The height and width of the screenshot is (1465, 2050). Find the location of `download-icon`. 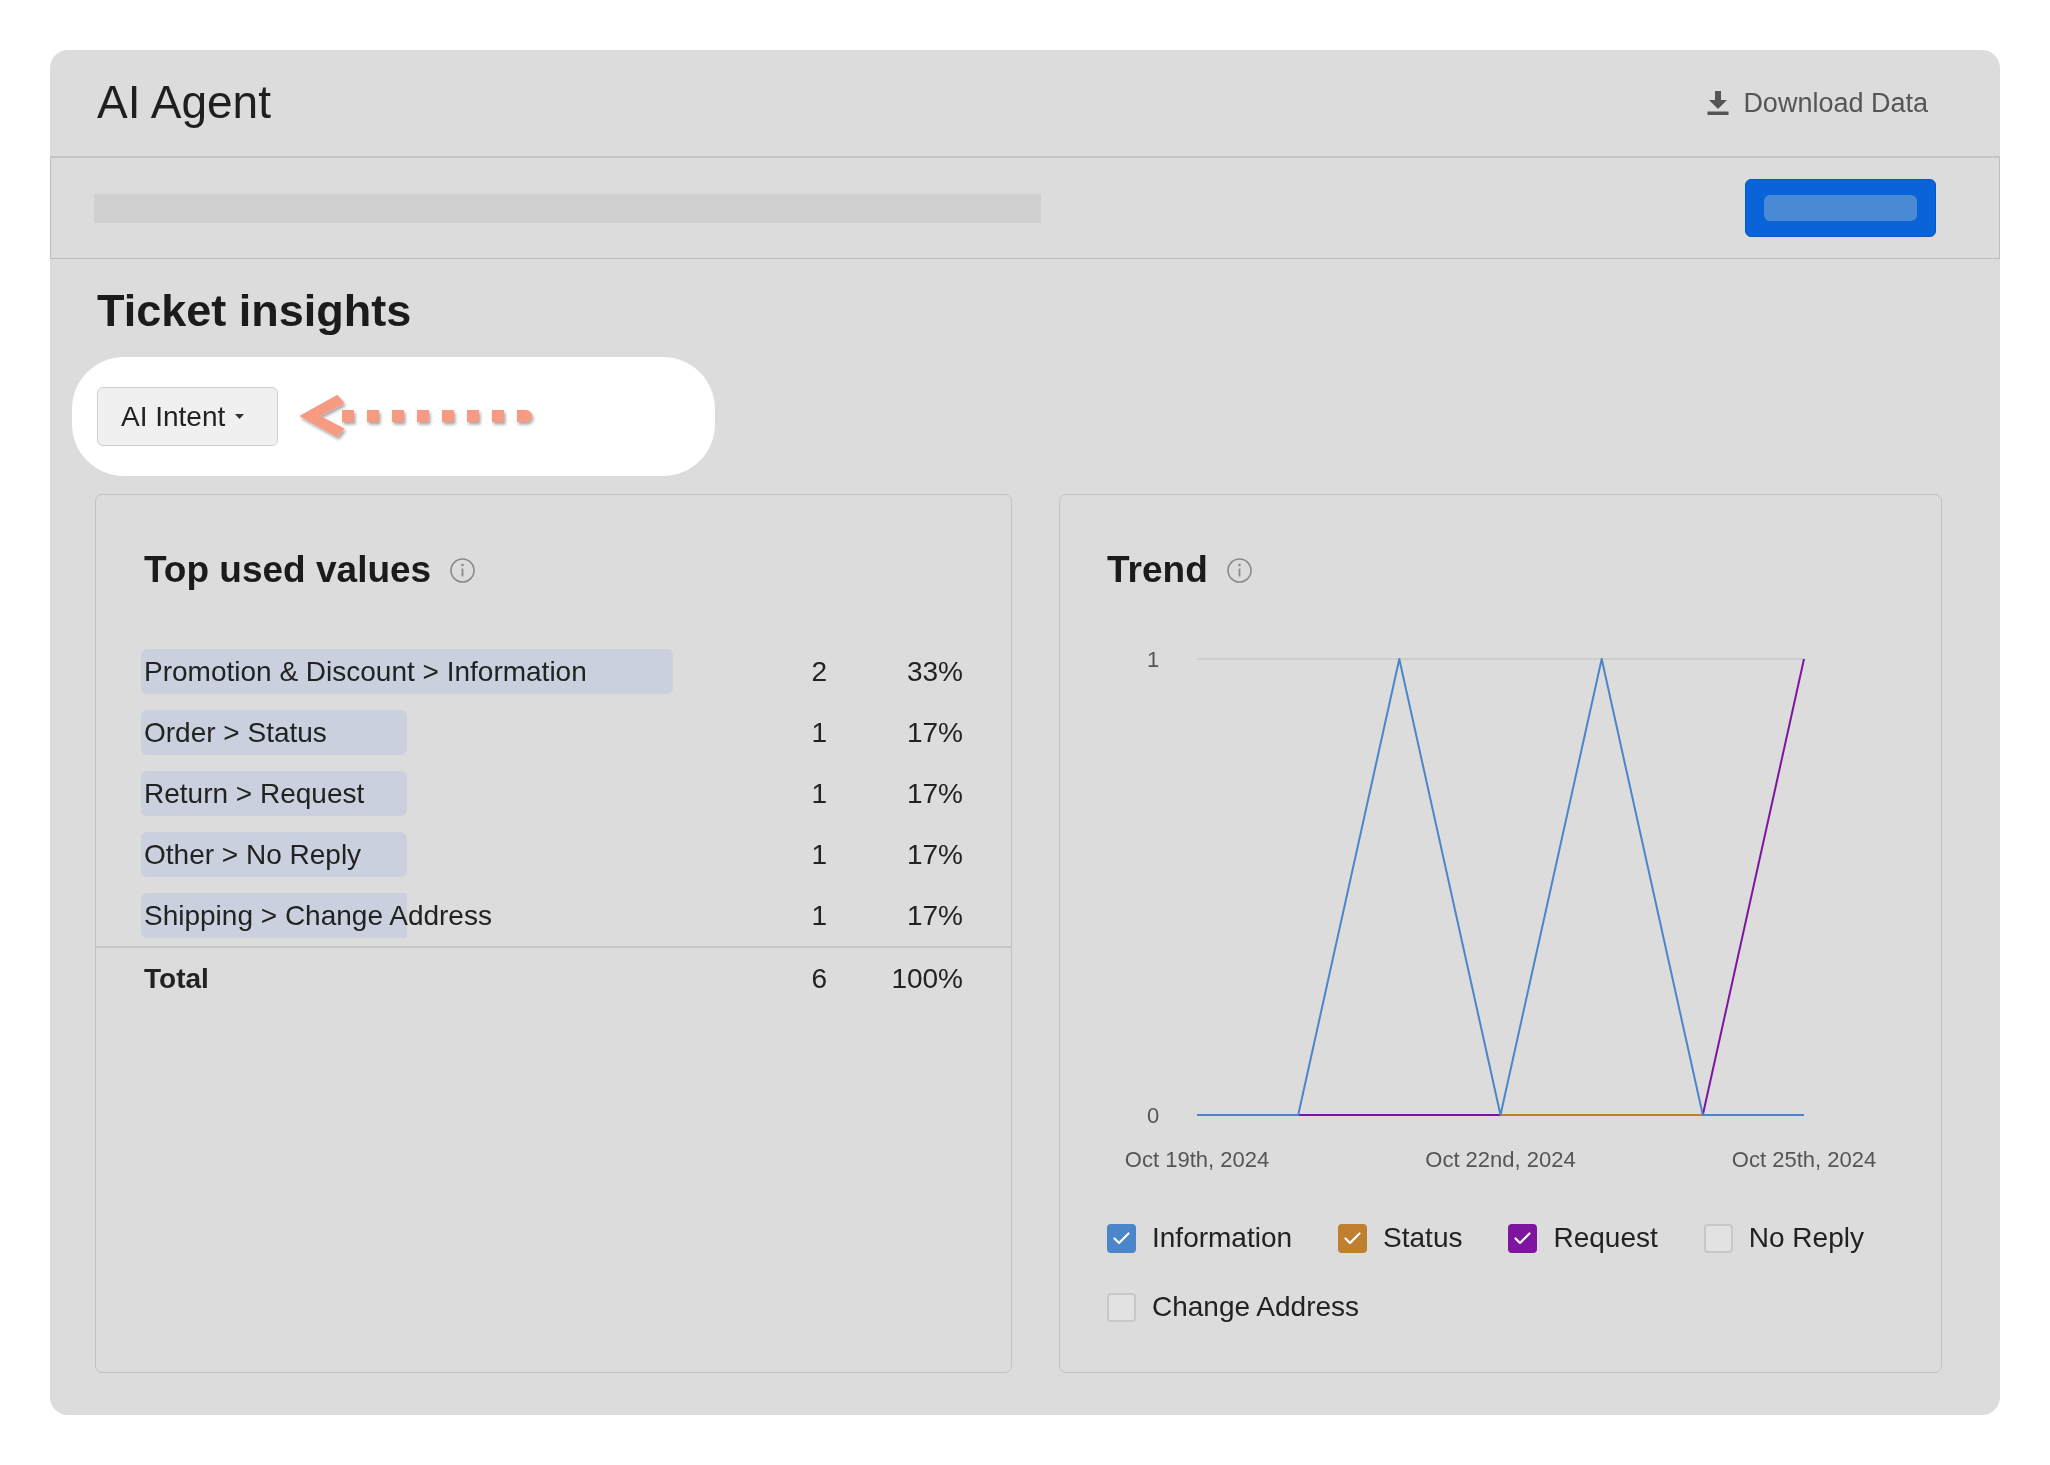

download-icon is located at coordinates (1718, 103).